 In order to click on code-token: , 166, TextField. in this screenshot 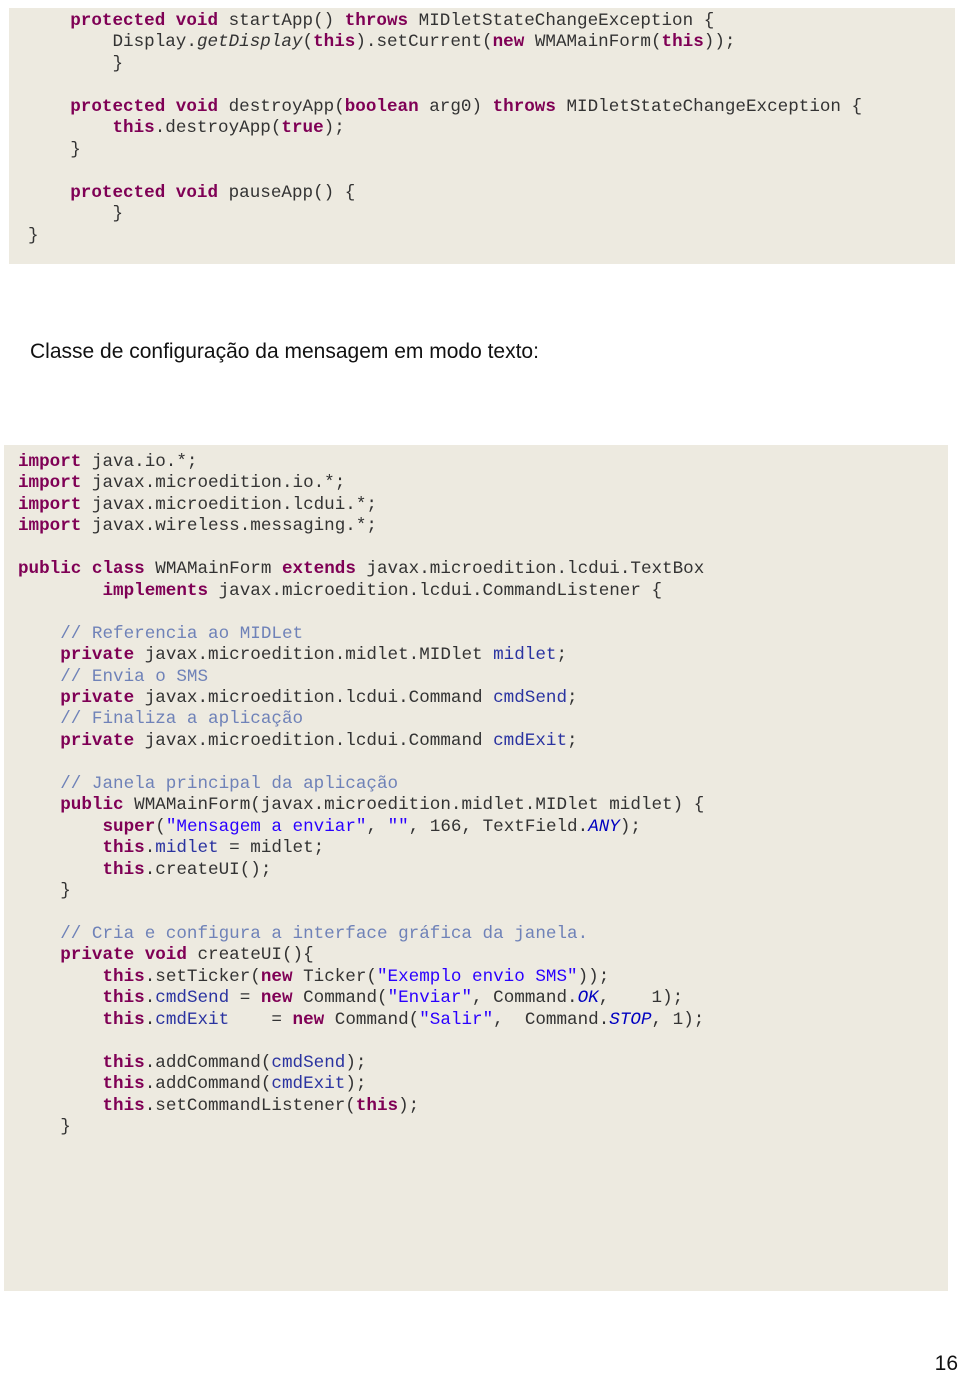, I will do `click(498, 826)`.